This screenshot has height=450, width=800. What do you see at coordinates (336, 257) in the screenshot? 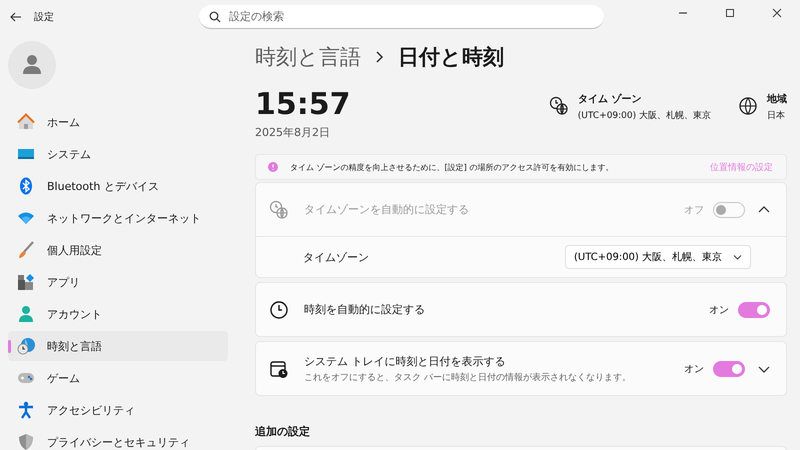
I see `setting-label: タイムゾーン` at bounding box center [336, 257].